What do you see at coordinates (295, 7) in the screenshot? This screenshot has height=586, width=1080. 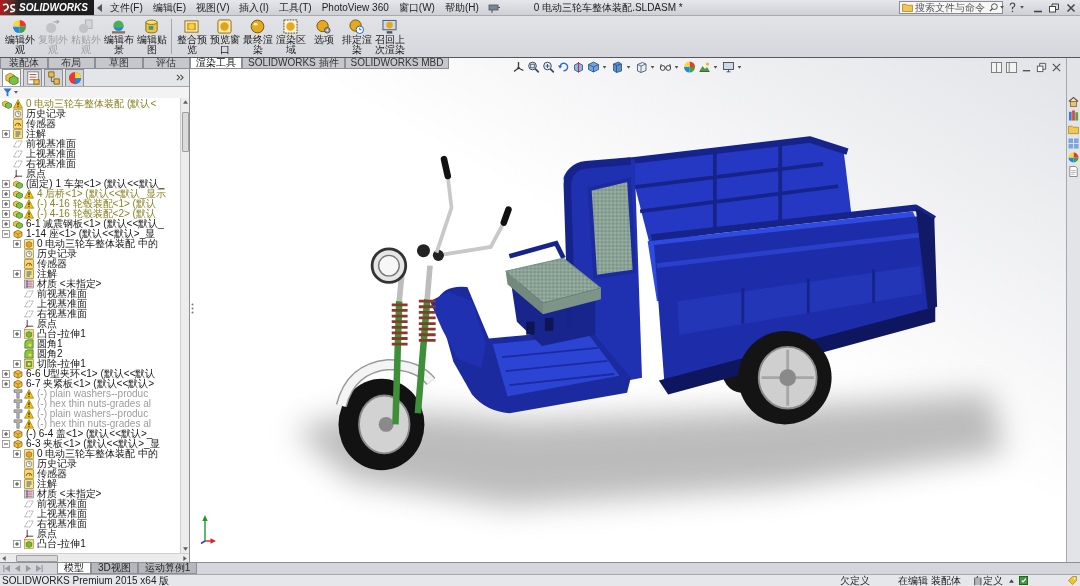 I see `menu-item: 工具(T)` at bounding box center [295, 7].